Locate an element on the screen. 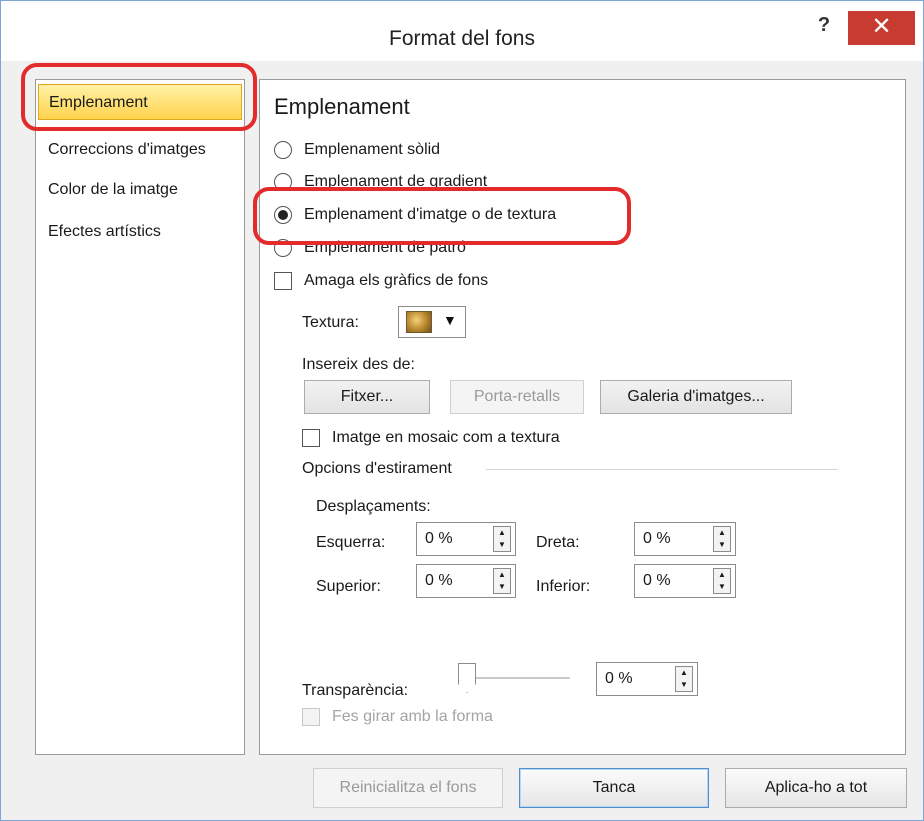  offset-right-label: Dreta: is located at coordinates (558, 542).